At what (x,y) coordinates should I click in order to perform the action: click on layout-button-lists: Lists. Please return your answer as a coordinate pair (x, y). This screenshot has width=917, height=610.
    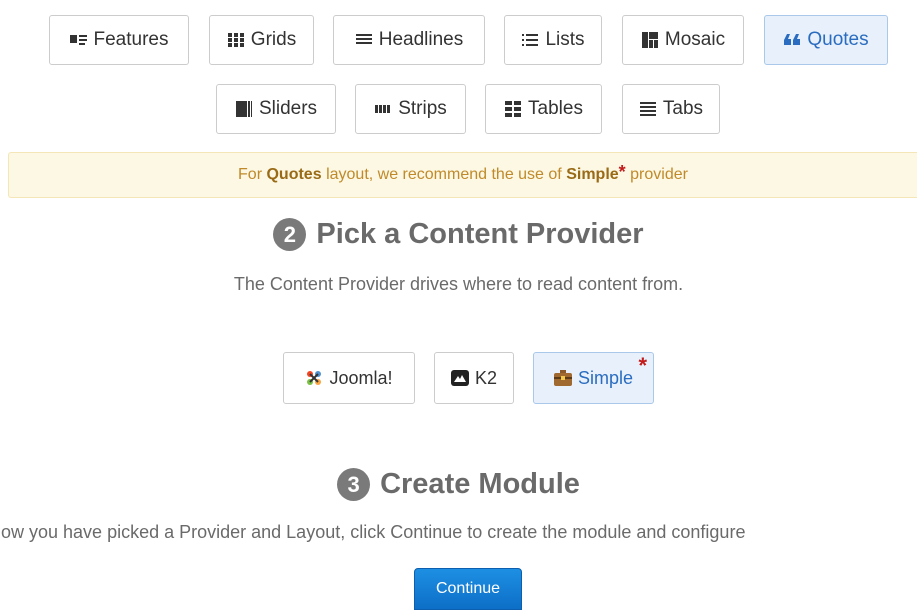
    Looking at the image, I should click on (553, 40).